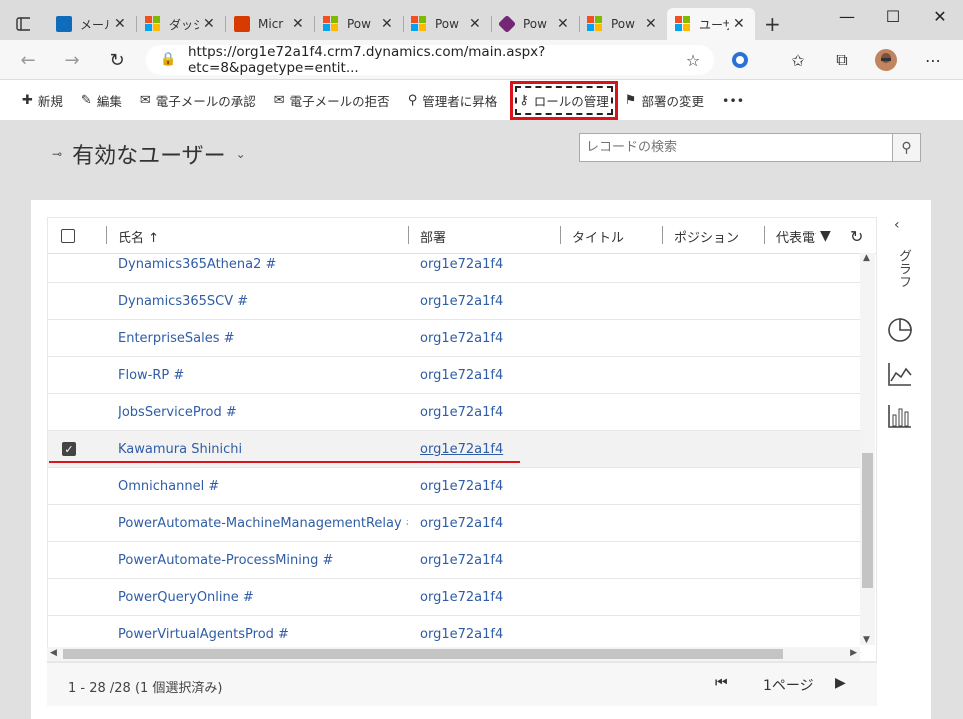  Describe the element at coordinates (332, 100) in the screenshot. I see `reject-email-button: ✉ 電子メールの拒否` at that location.